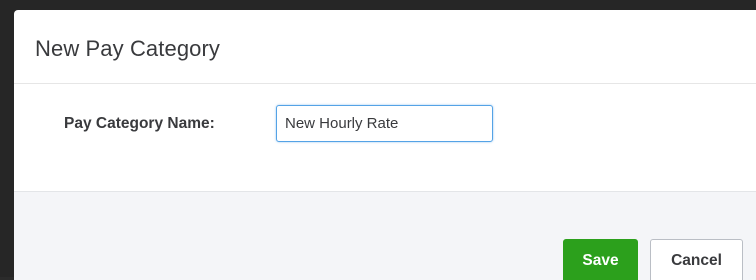 This screenshot has width=756, height=280. What do you see at coordinates (139, 123) in the screenshot?
I see `pay-category-name-label: Pay Category Name:` at bounding box center [139, 123].